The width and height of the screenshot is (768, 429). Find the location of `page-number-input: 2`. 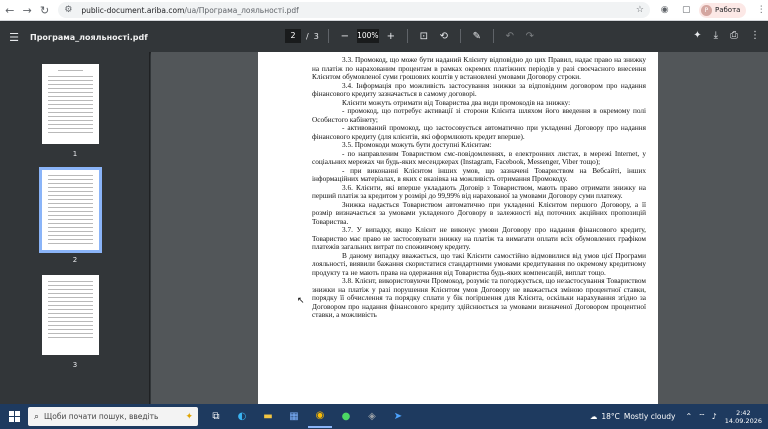

page-number-input: 2 is located at coordinates (293, 36).